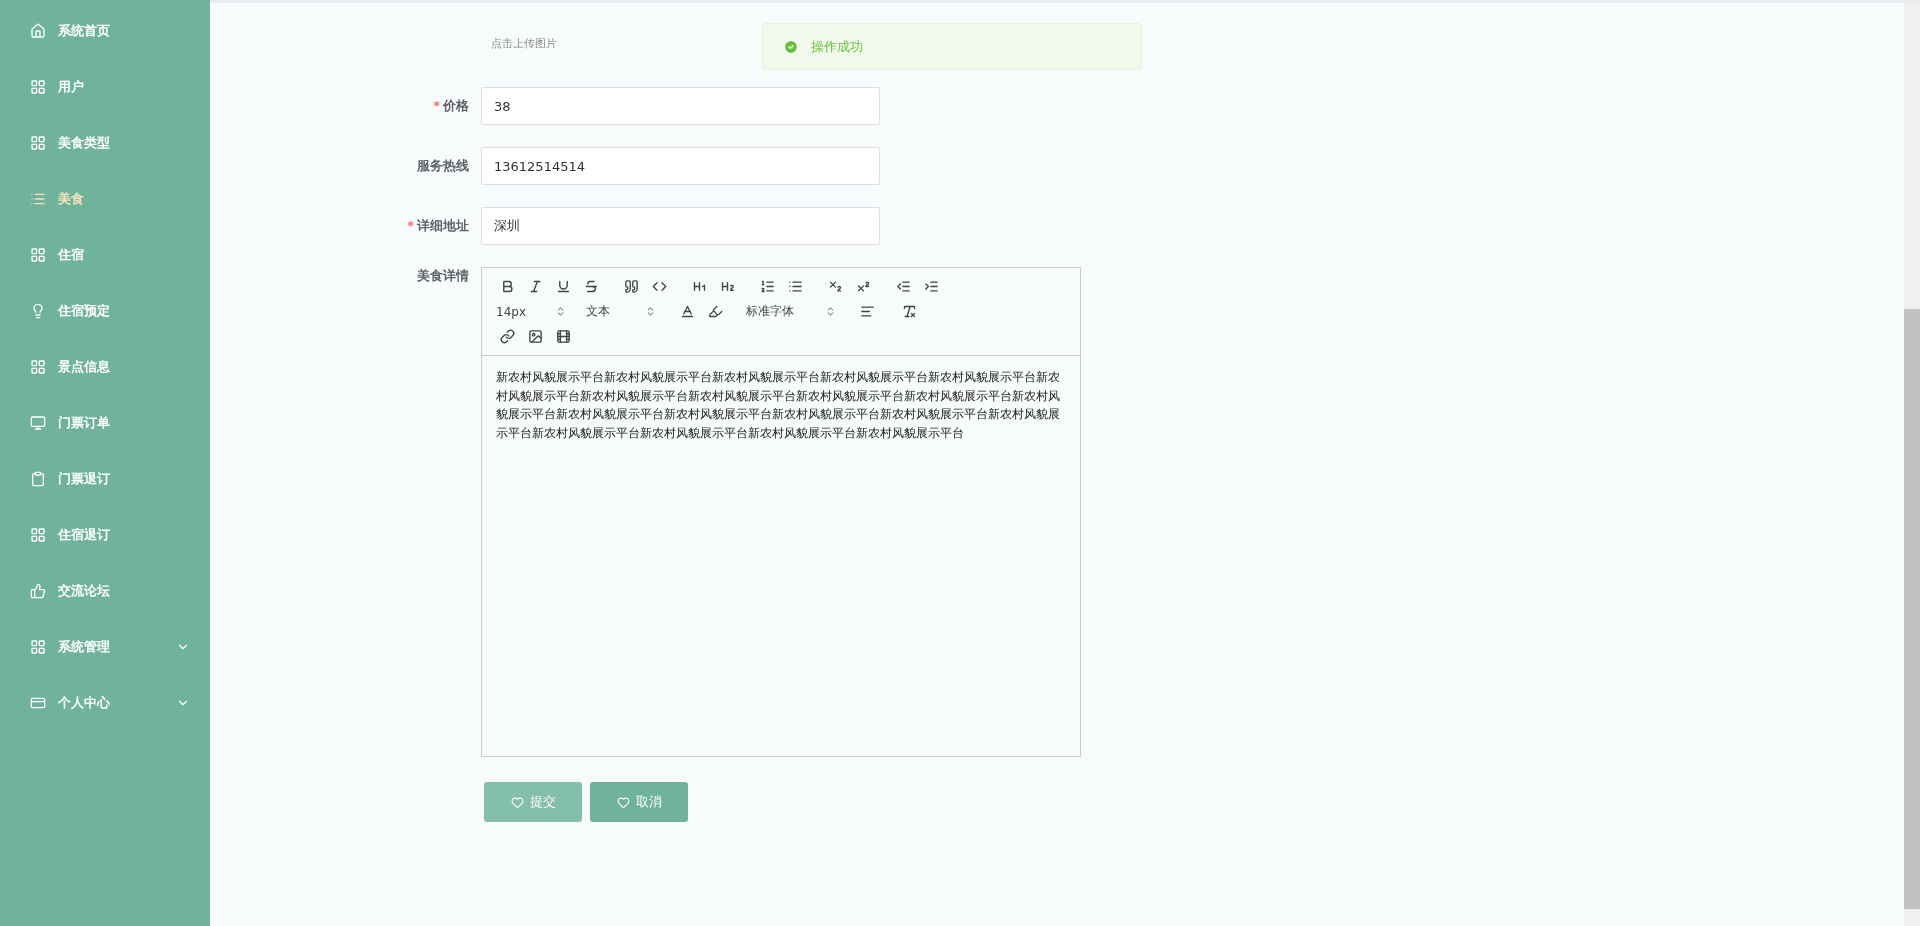  What do you see at coordinates (531, 311) in the screenshot?
I see `editor-select: 14px` at bounding box center [531, 311].